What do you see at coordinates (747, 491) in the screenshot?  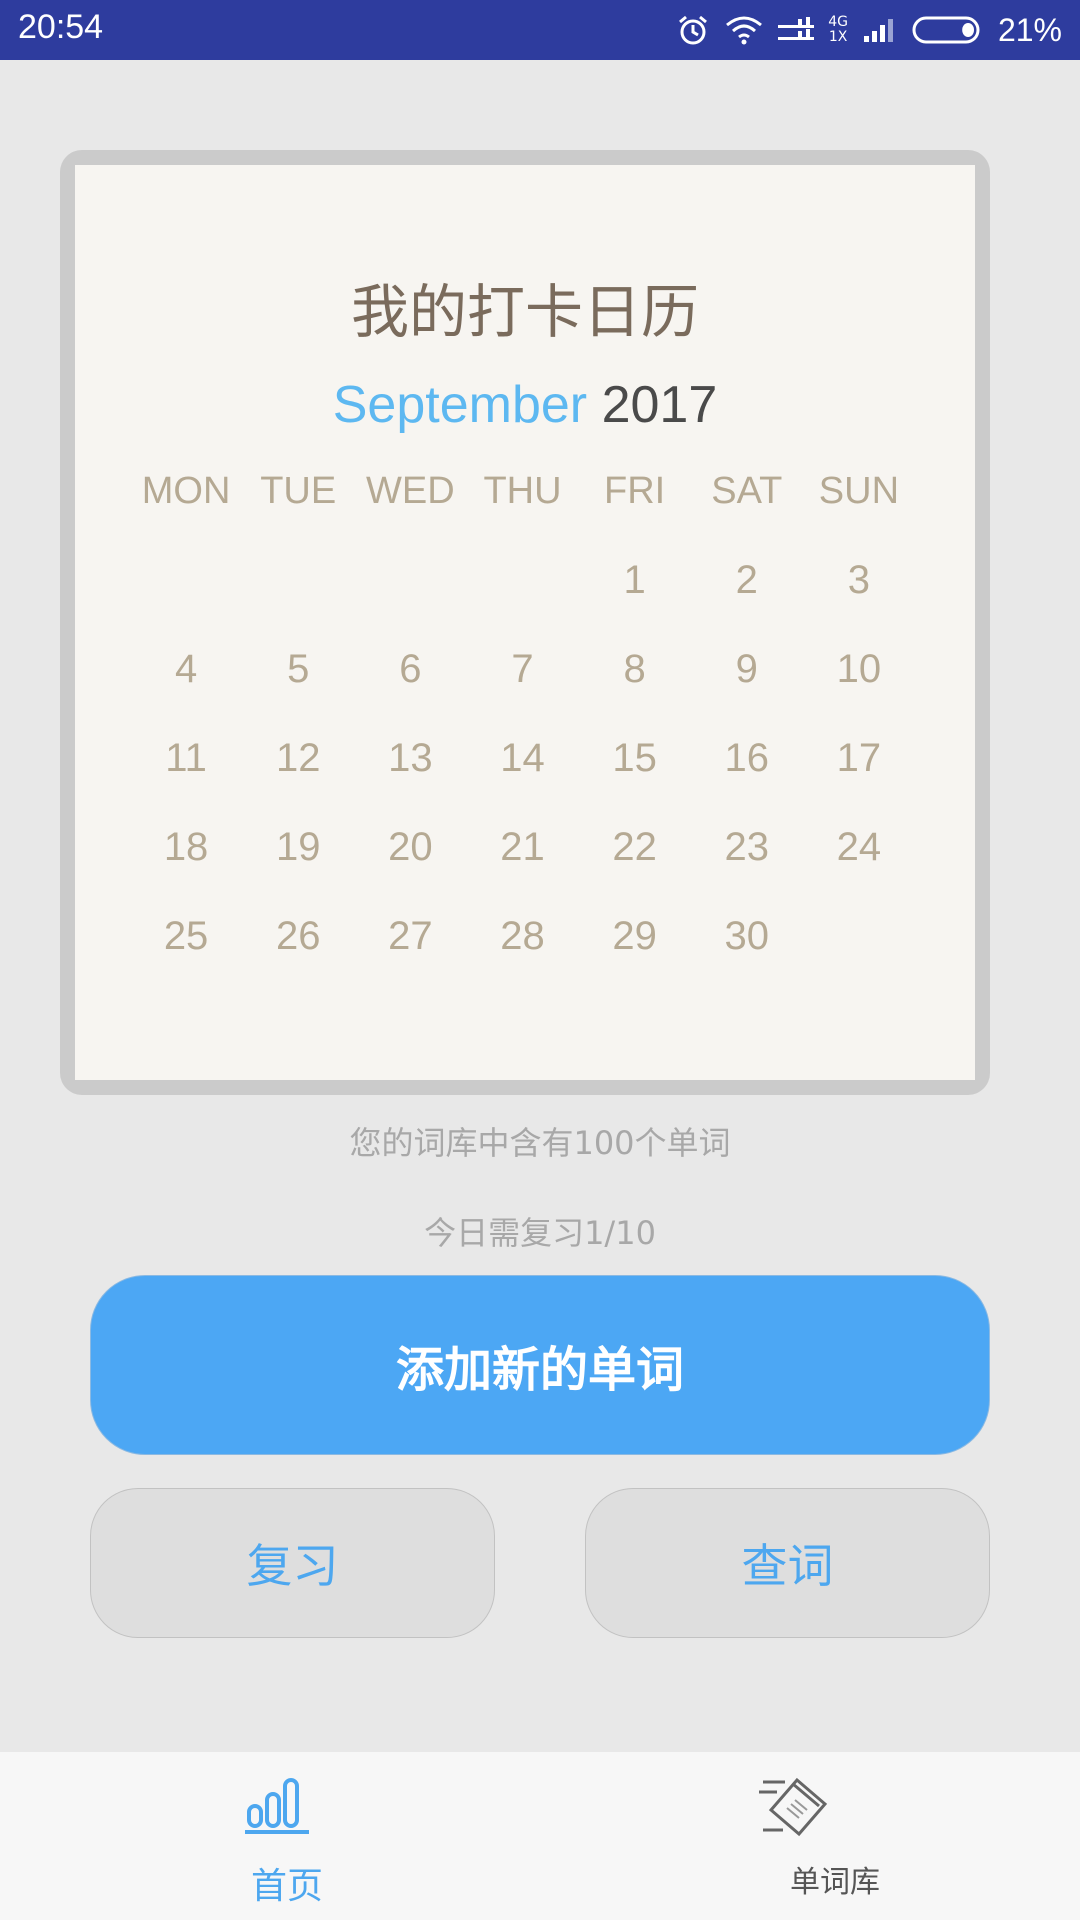 I see `weekday-label: SAT` at bounding box center [747, 491].